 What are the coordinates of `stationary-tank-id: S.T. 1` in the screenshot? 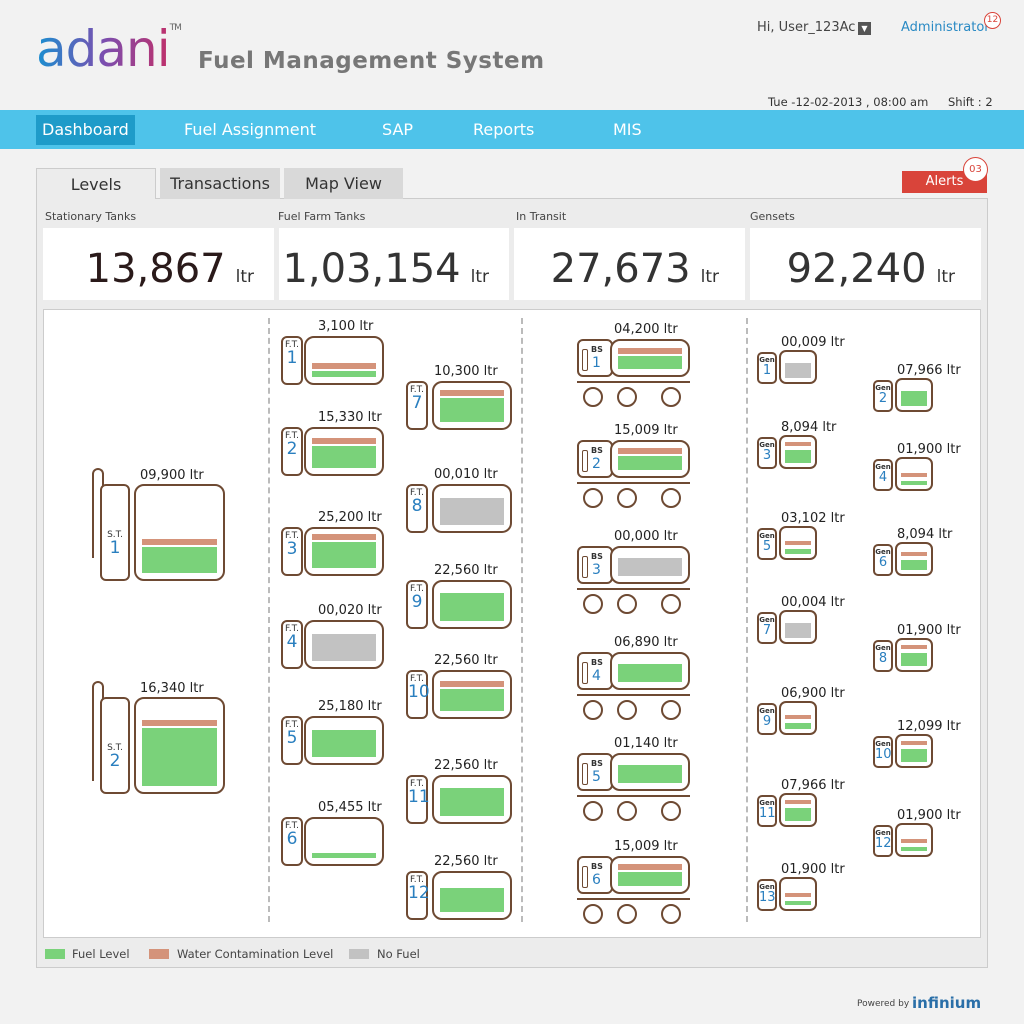 It's located at (115, 532).